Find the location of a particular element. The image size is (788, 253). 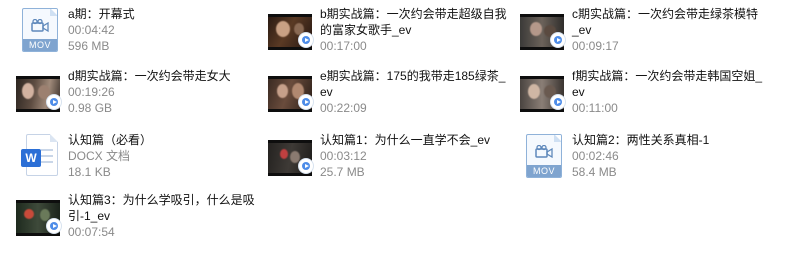

file-item-e: e期实战篇：175的我带走185绿茶_ev 00:22:09 is located at coordinates (395, 97).